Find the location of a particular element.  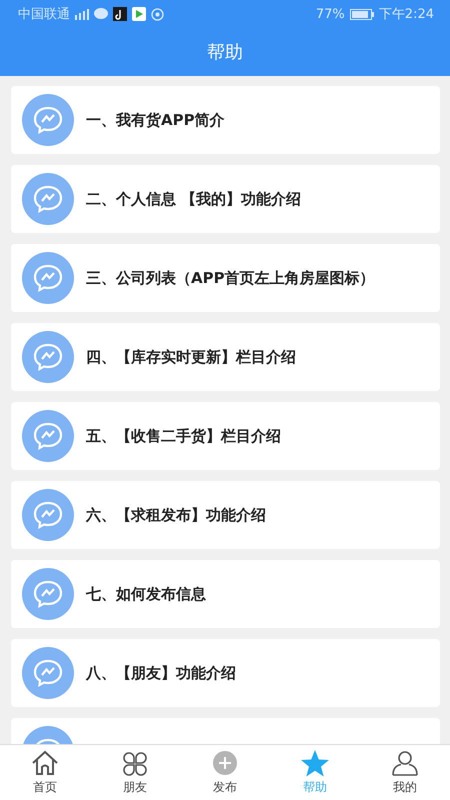

help-item-title: 七、如何发布信息 is located at coordinates (146, 594).